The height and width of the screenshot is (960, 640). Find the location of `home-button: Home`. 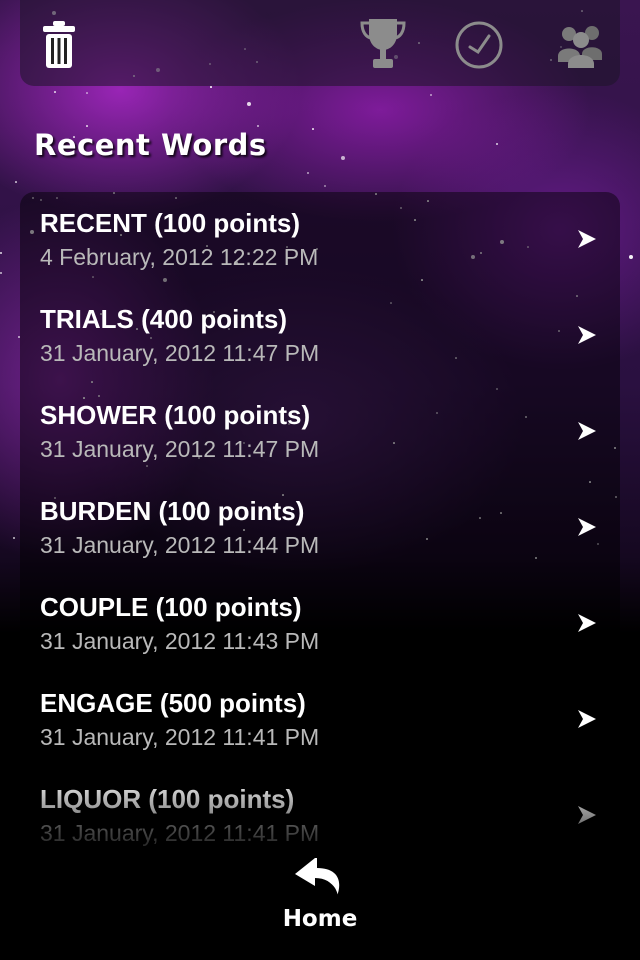

home-button: Home is located at coordinates (320, 901).